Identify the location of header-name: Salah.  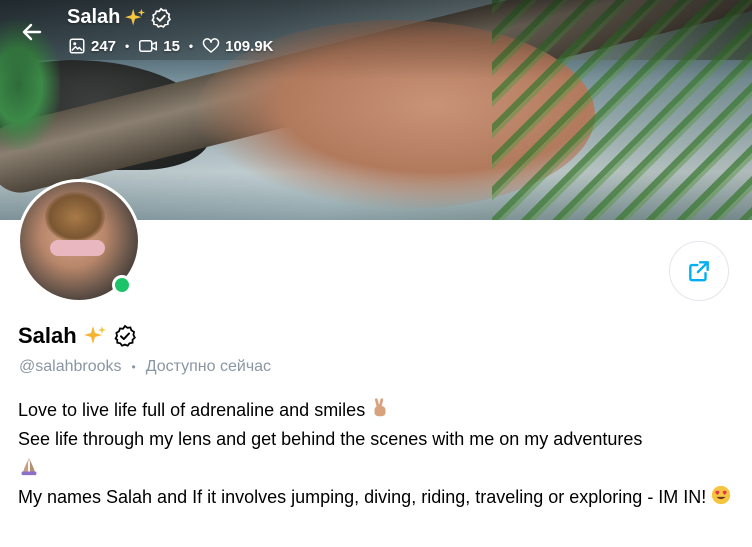
(94, 17).